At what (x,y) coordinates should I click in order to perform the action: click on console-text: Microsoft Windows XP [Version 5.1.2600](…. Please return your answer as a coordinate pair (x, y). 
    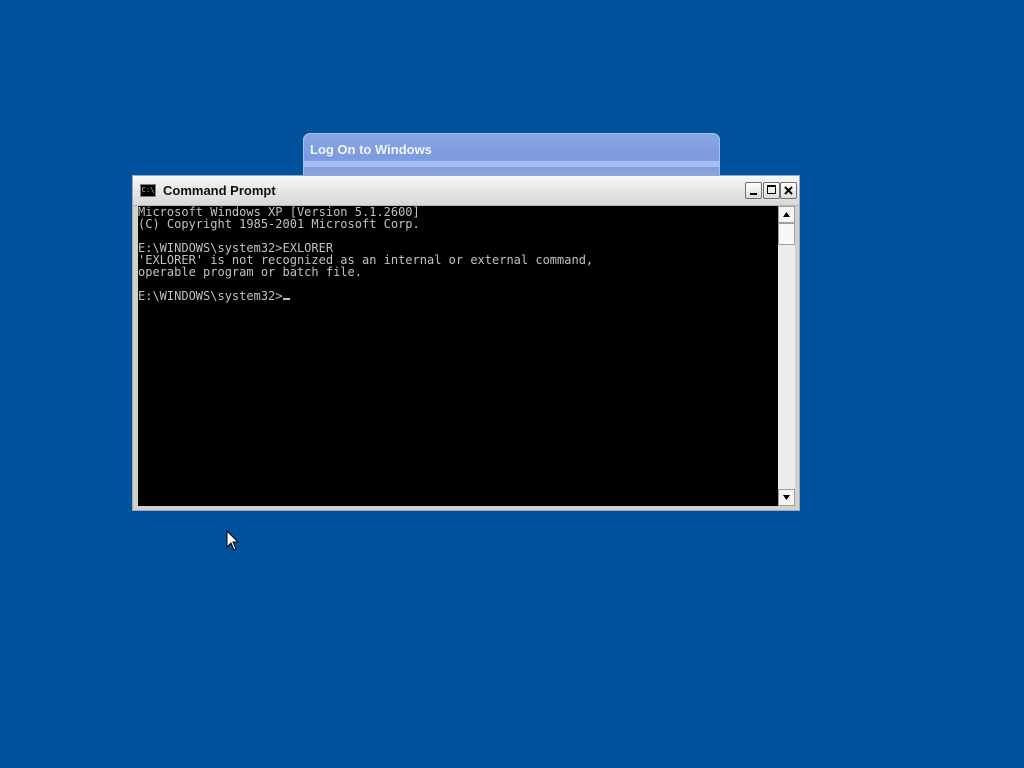
    Looking at the image, I should click on (365, 254).